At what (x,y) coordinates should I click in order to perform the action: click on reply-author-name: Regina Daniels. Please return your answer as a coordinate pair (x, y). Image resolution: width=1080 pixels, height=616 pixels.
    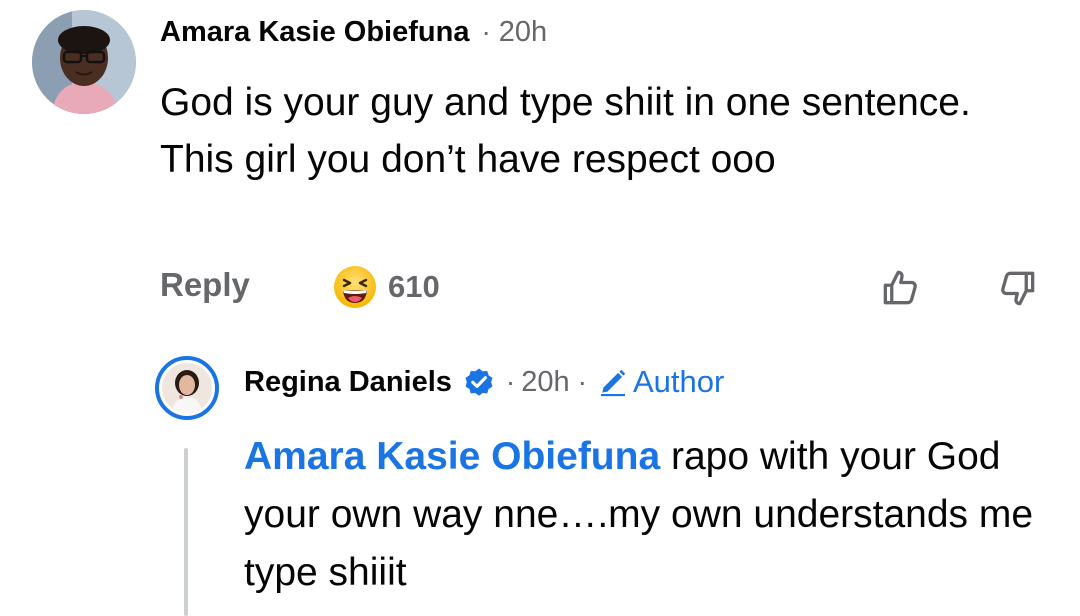
    Looking at the image, I should click on (348, 382).